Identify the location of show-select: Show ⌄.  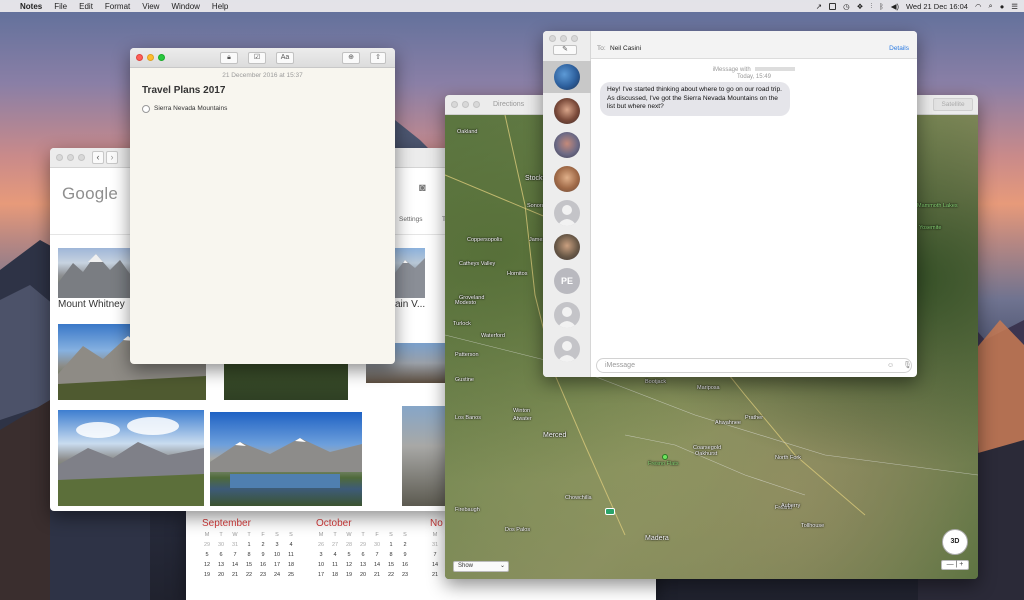
(481, 566).